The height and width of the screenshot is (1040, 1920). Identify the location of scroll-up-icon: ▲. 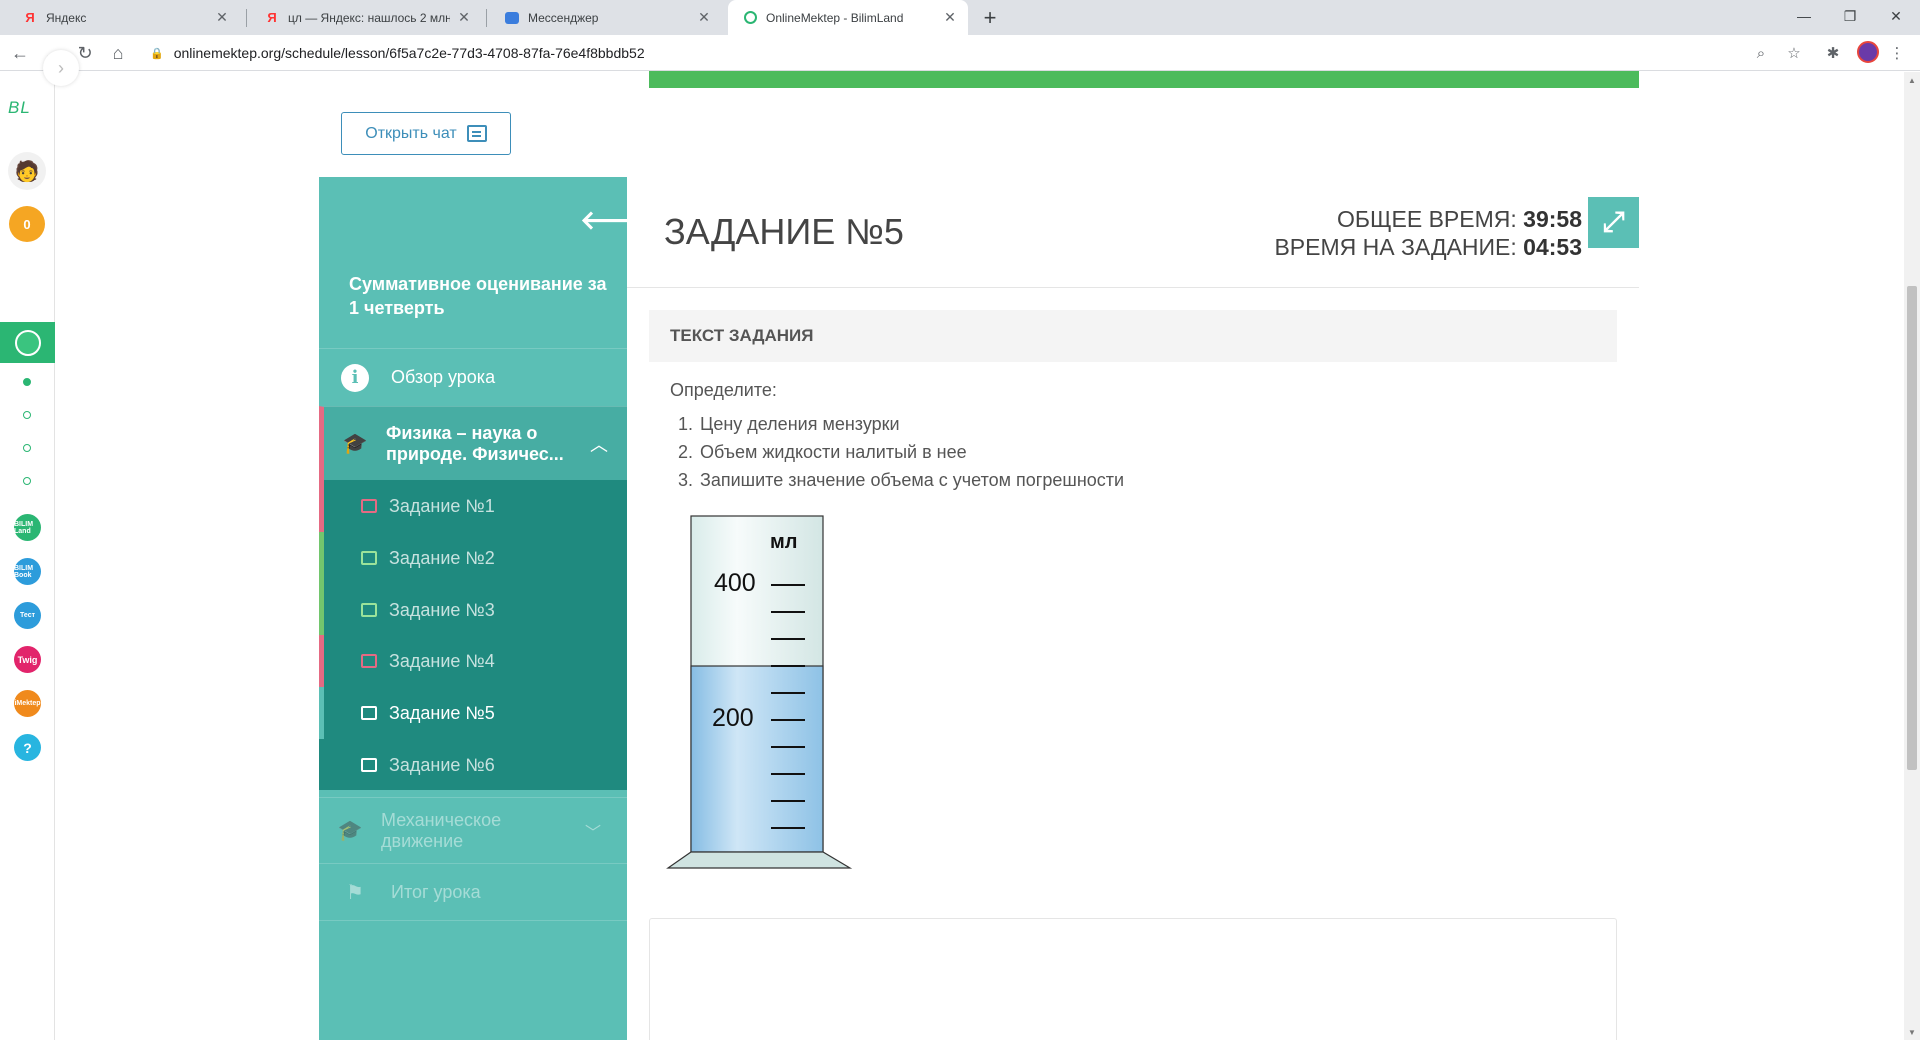
(1912, 80).